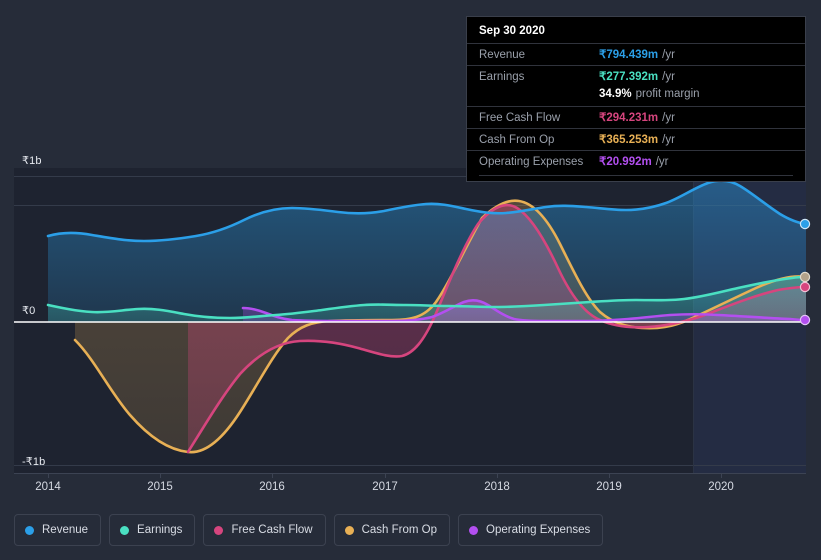 This screenshot has height=560, width=821. What do you see at coordinates (531, 162) in the screenshot?
I see `tooltip-label-operating-expenses: Operating Expenses` at bounding box center [531, 162].